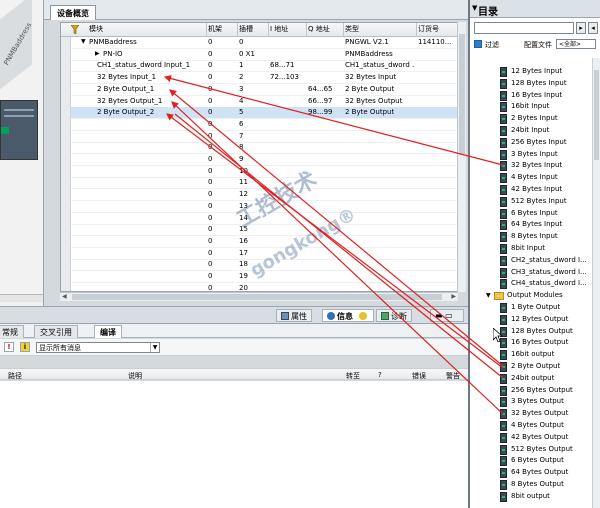 This screenshot has height=508, width=600. What do you see at coordinates (259, 230) in the screenshot?
I see `table-row: 0 15` at bounding box center [259, 230].